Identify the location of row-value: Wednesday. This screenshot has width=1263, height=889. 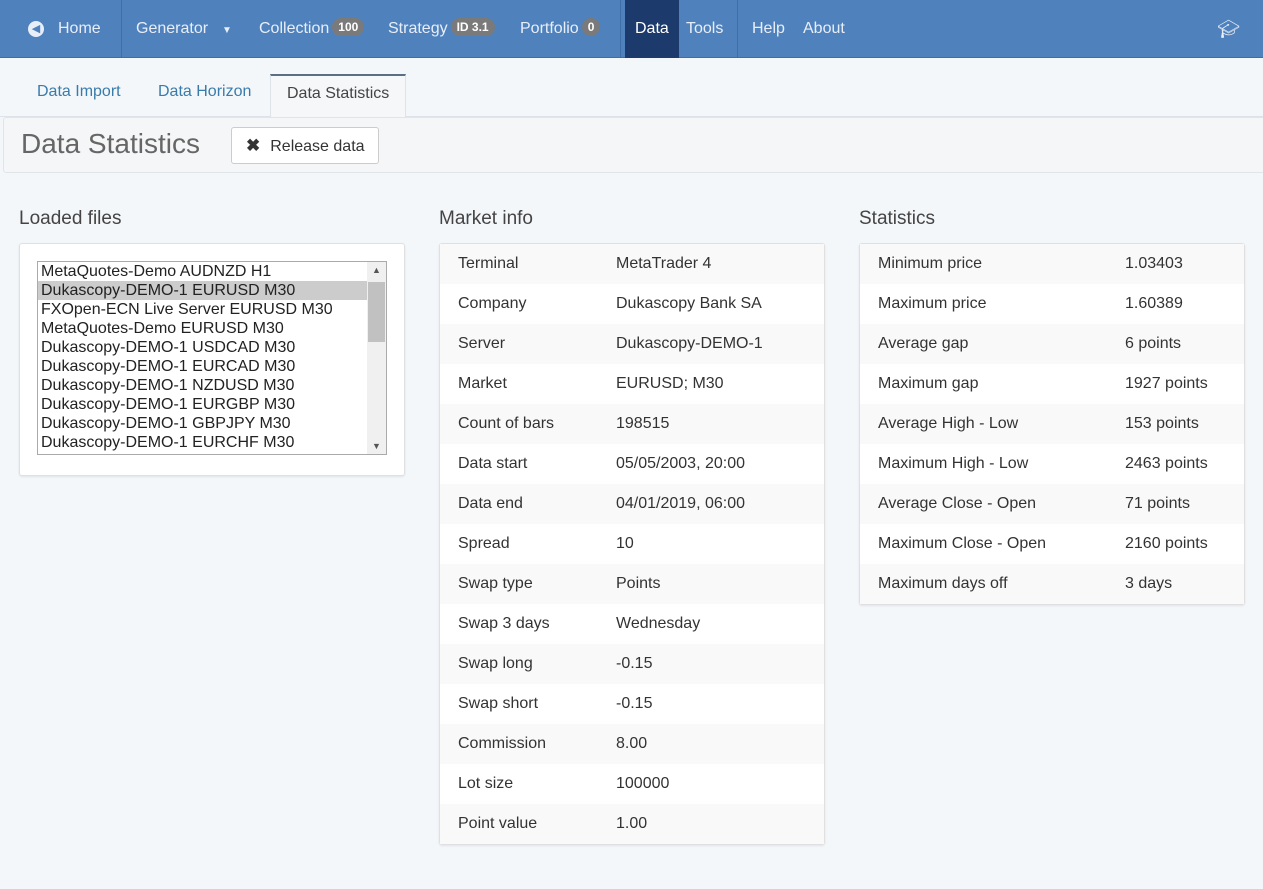
(658, 623).